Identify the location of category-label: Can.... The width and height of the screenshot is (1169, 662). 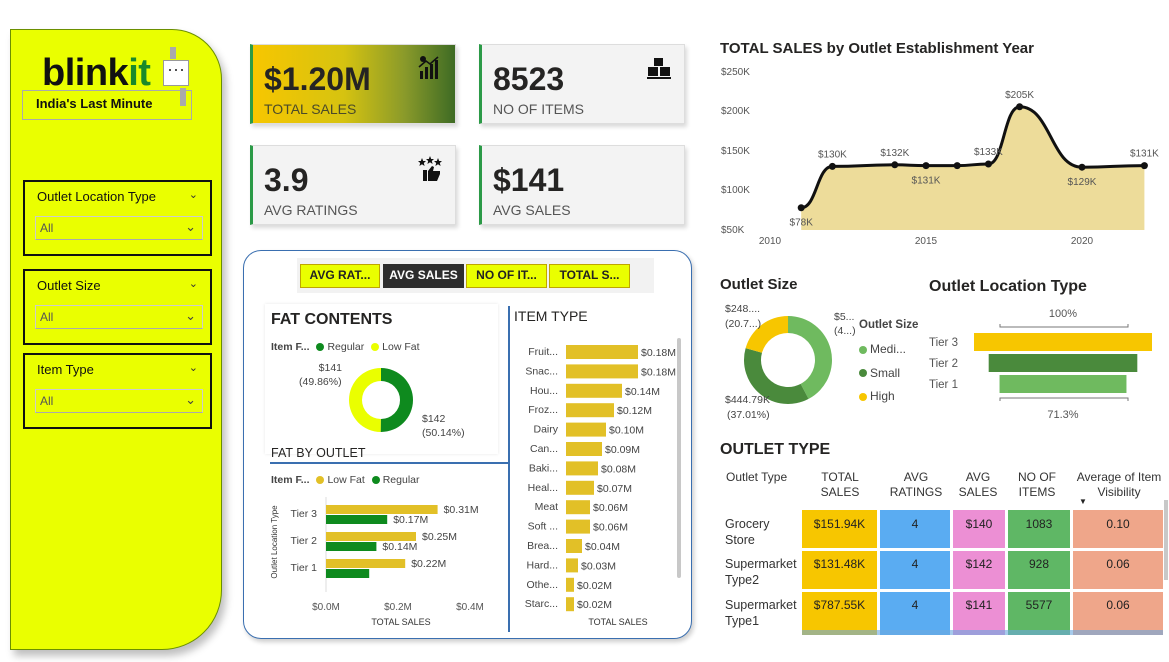
(544, 449).